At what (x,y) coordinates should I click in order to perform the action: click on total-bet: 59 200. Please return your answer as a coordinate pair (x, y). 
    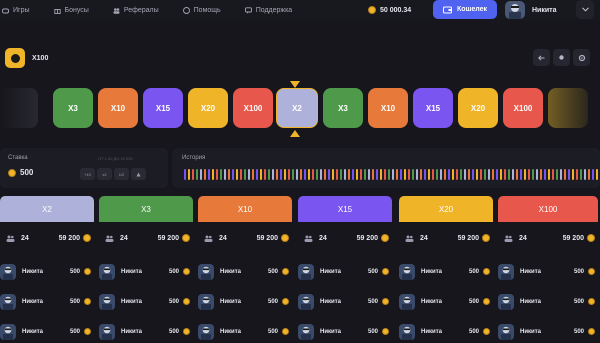
    Looking at the image, I should click on (168, 238).